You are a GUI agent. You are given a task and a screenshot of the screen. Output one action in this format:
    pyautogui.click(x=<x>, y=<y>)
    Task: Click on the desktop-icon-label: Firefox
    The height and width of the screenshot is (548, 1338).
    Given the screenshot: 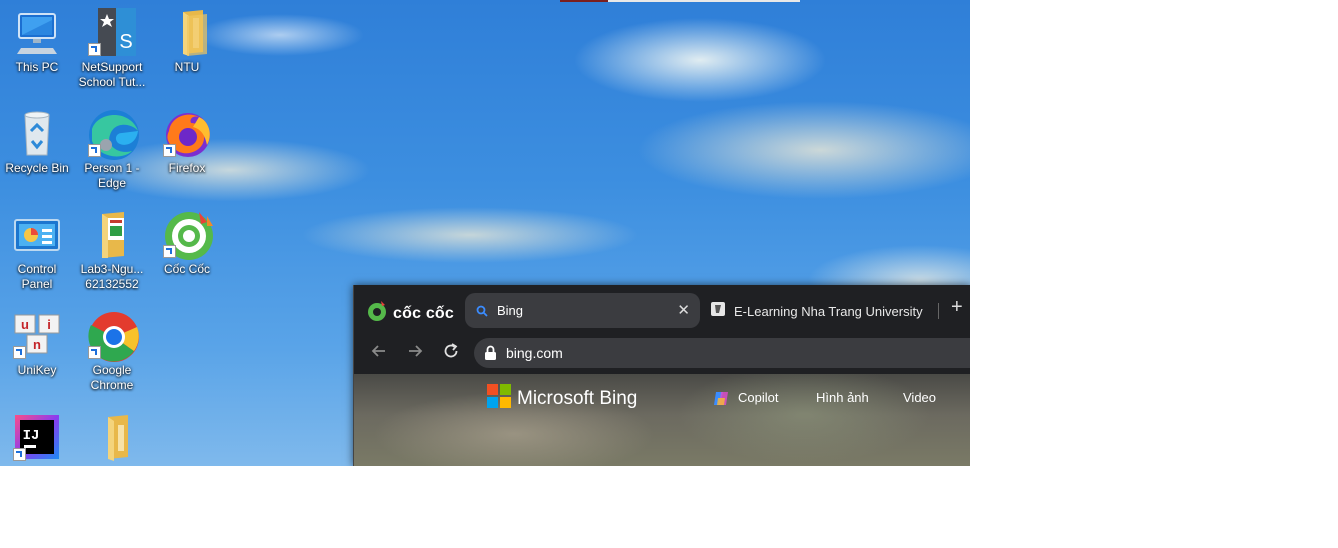 What is the action you would take?
    pyautogui.click(x=187, y=168)
    